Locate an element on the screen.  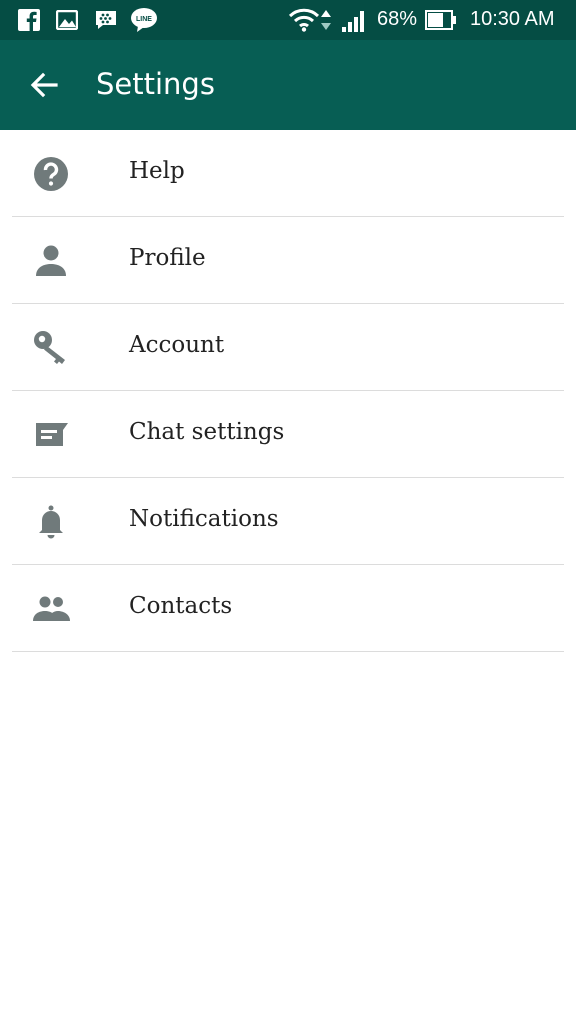
settings-item-label: Account is located at coordinates (177, 345).